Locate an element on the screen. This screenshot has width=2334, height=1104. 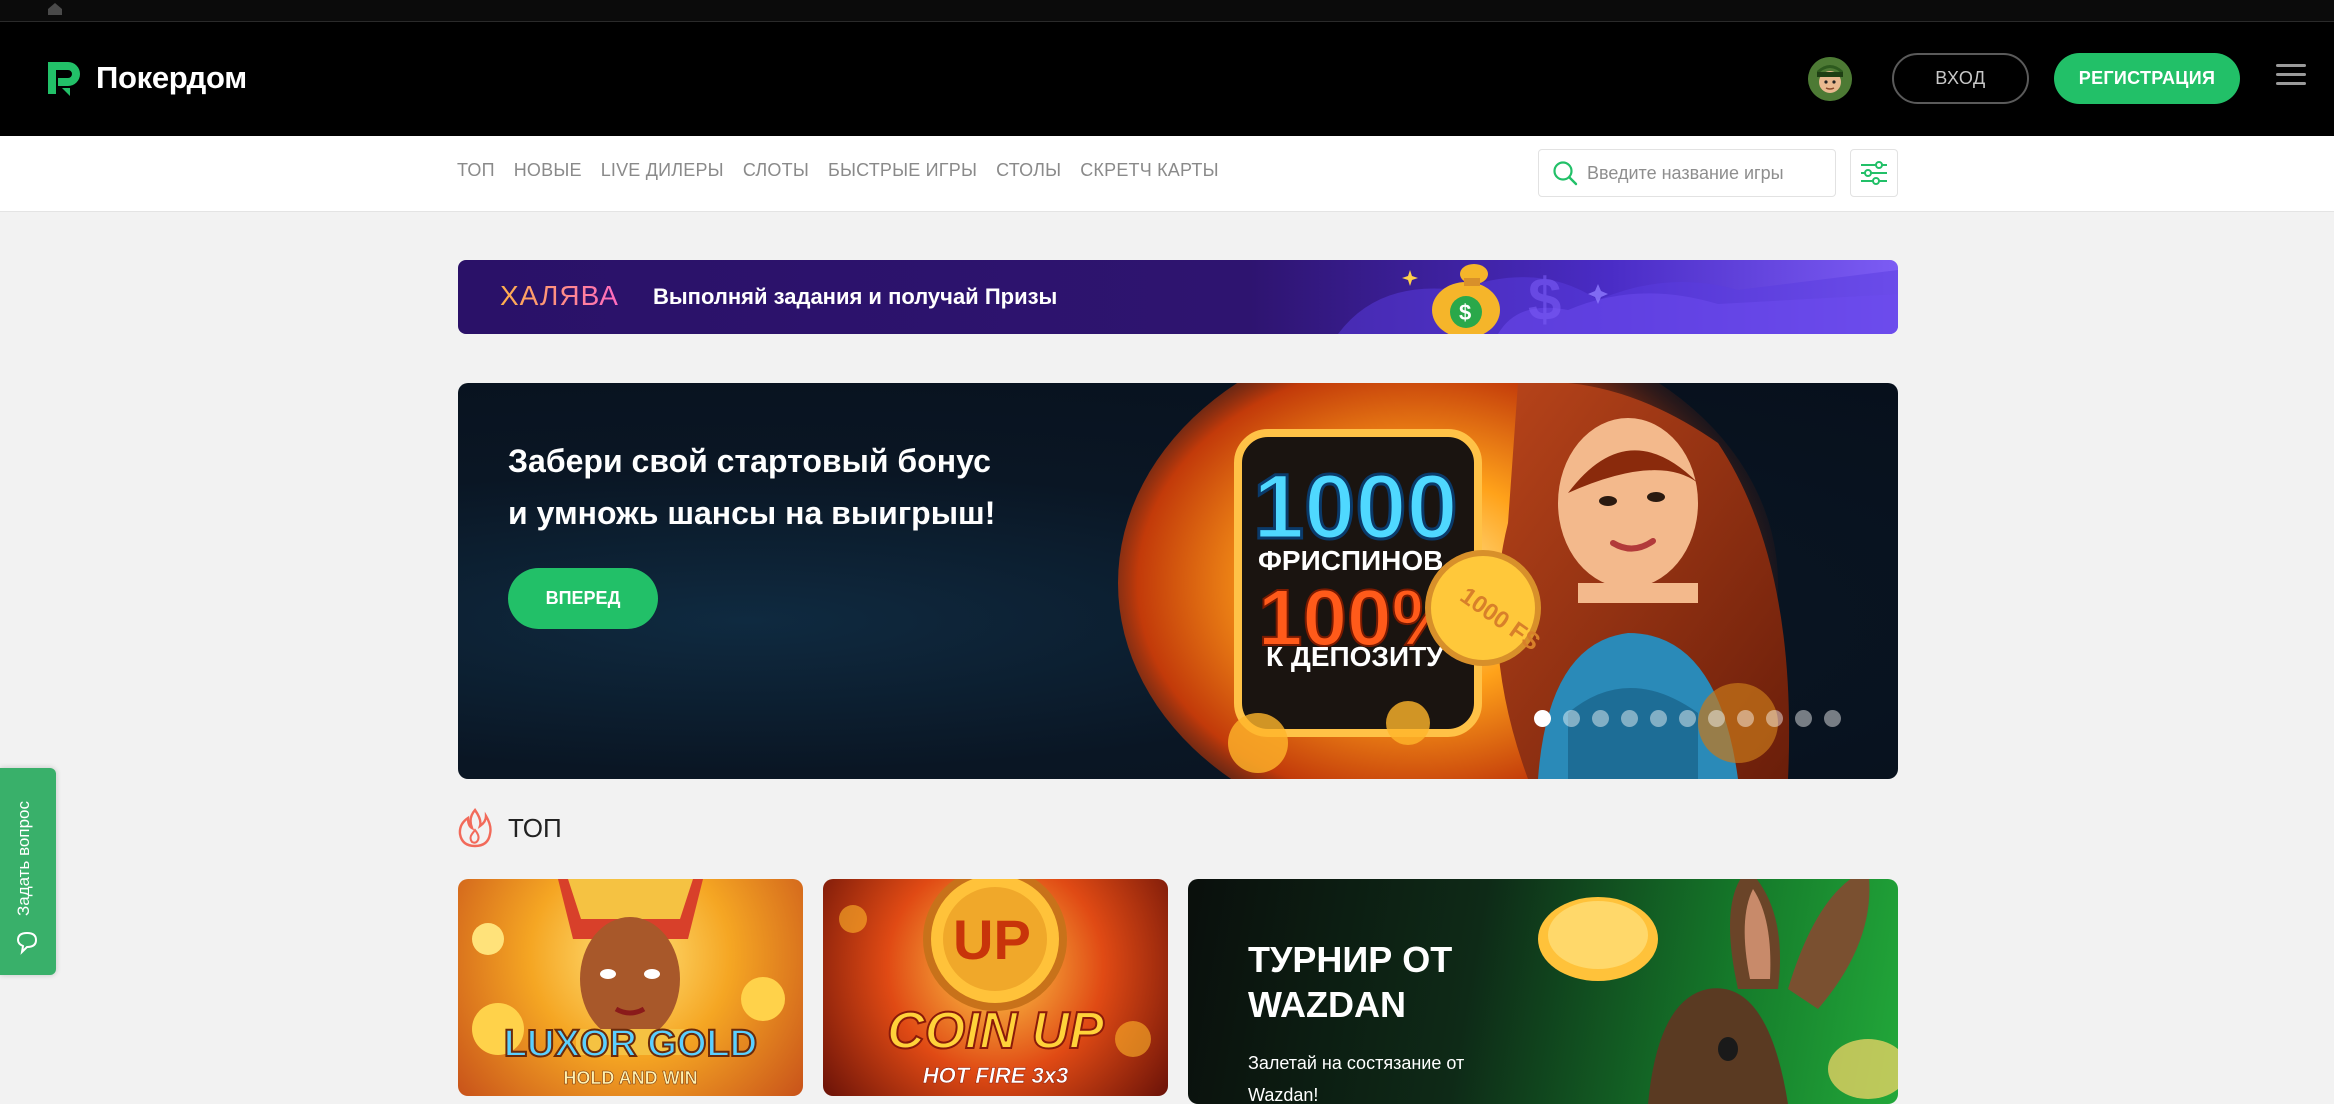
search-icon is located at coordinates (1565, 173).